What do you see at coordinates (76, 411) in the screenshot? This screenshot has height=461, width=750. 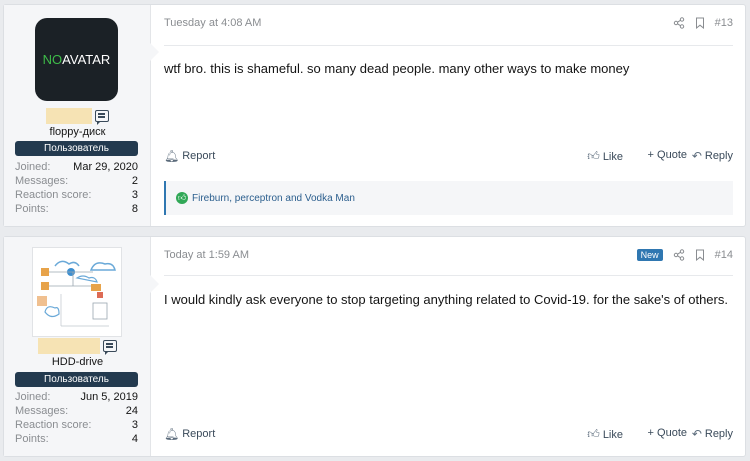 I see `stat-messages: Messages: 24` at bounding box center [76, 411].